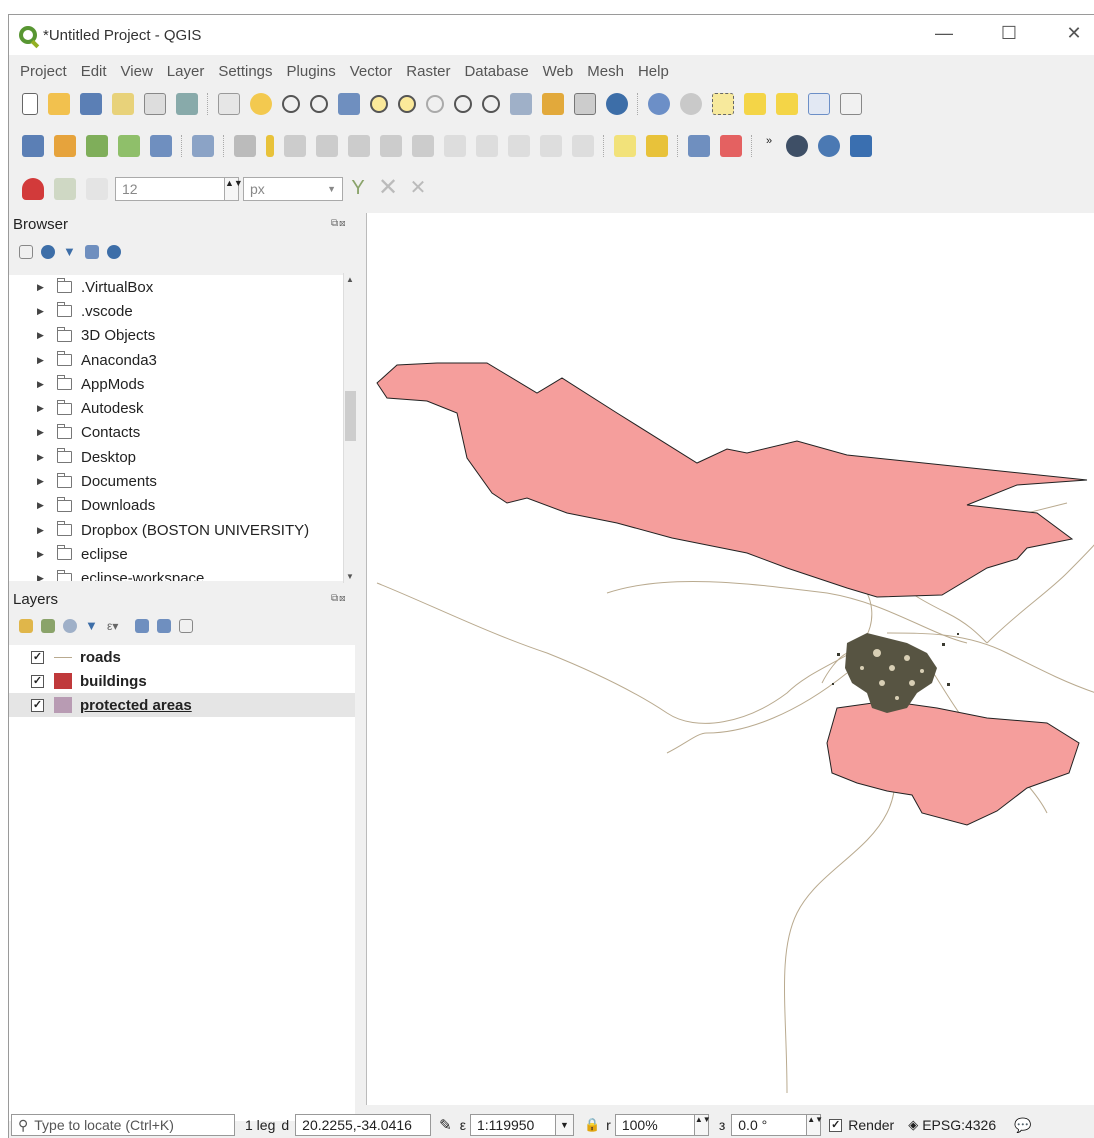  I want to click on zoom-native-icon, so click(435, 104).